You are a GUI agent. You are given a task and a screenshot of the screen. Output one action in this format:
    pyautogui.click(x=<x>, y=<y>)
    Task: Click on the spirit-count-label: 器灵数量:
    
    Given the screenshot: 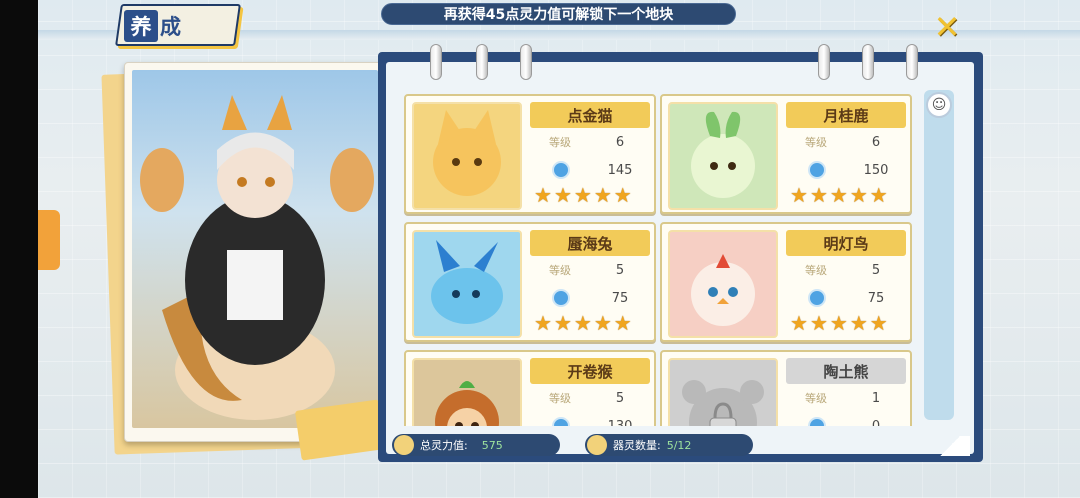 What is the action you would take?
    pyautogui.click(x=637, y=445)
    